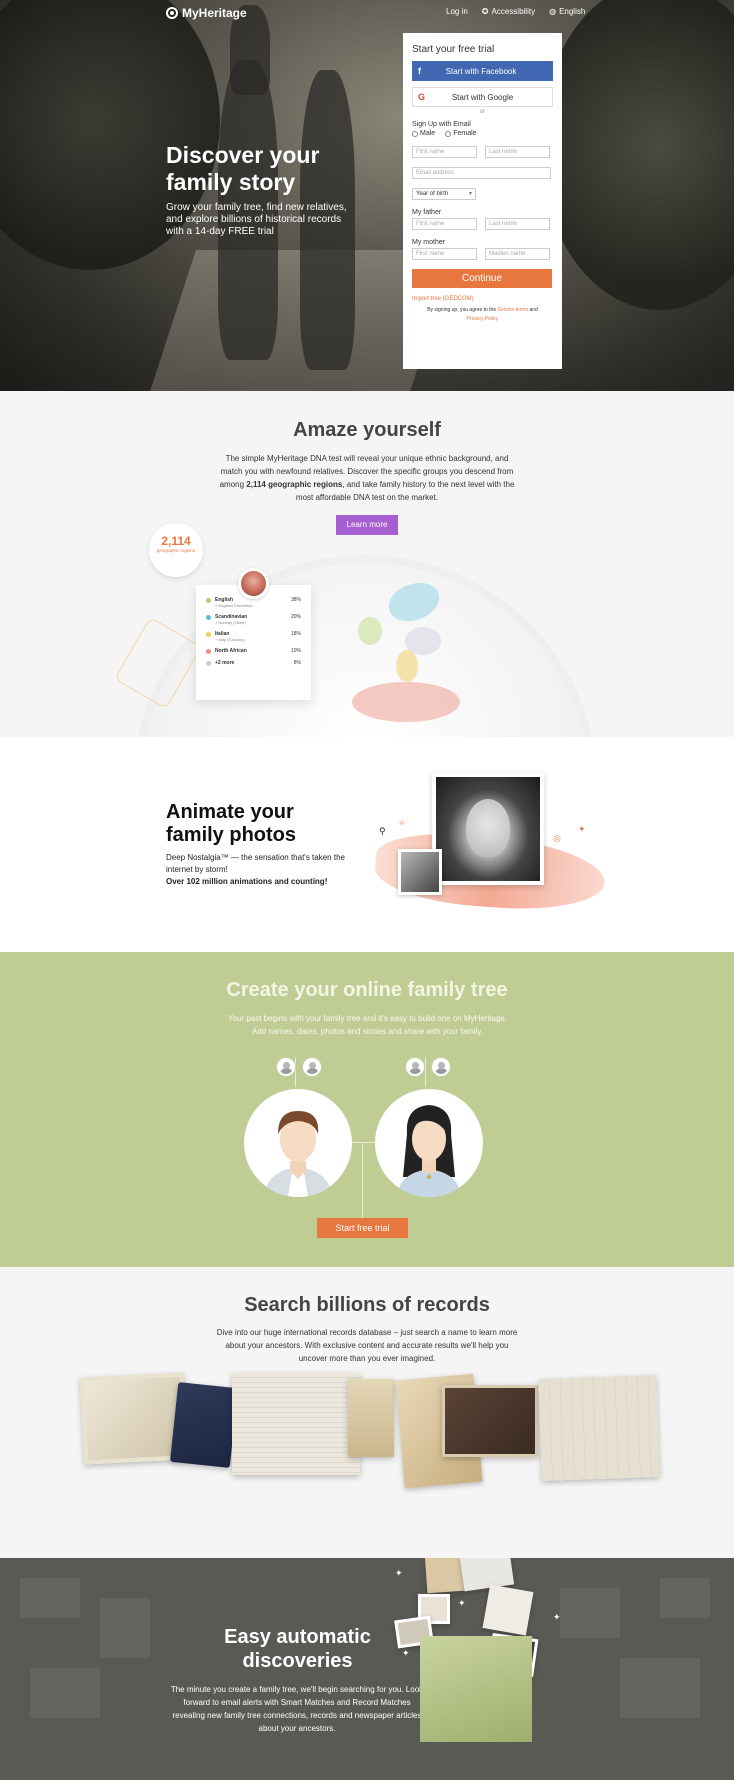 This screenshot has width=734, height=1780. I want to click on animated-portrait-photo, so click(488, 829).